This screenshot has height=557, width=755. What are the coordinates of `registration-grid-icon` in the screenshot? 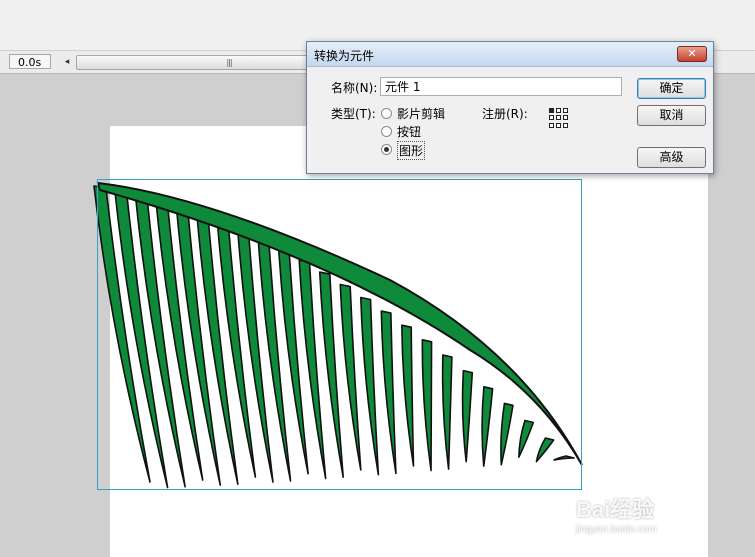 It's located at (559, 118).